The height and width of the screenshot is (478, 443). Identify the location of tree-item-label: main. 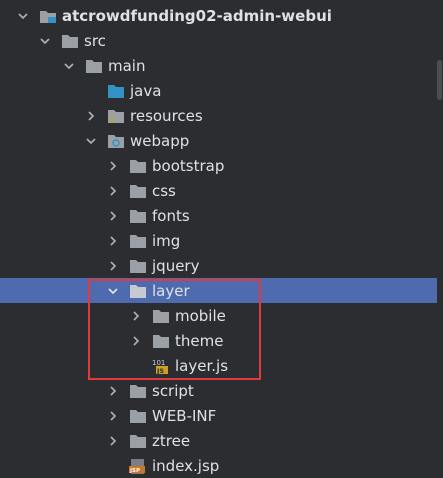
(127, 65).